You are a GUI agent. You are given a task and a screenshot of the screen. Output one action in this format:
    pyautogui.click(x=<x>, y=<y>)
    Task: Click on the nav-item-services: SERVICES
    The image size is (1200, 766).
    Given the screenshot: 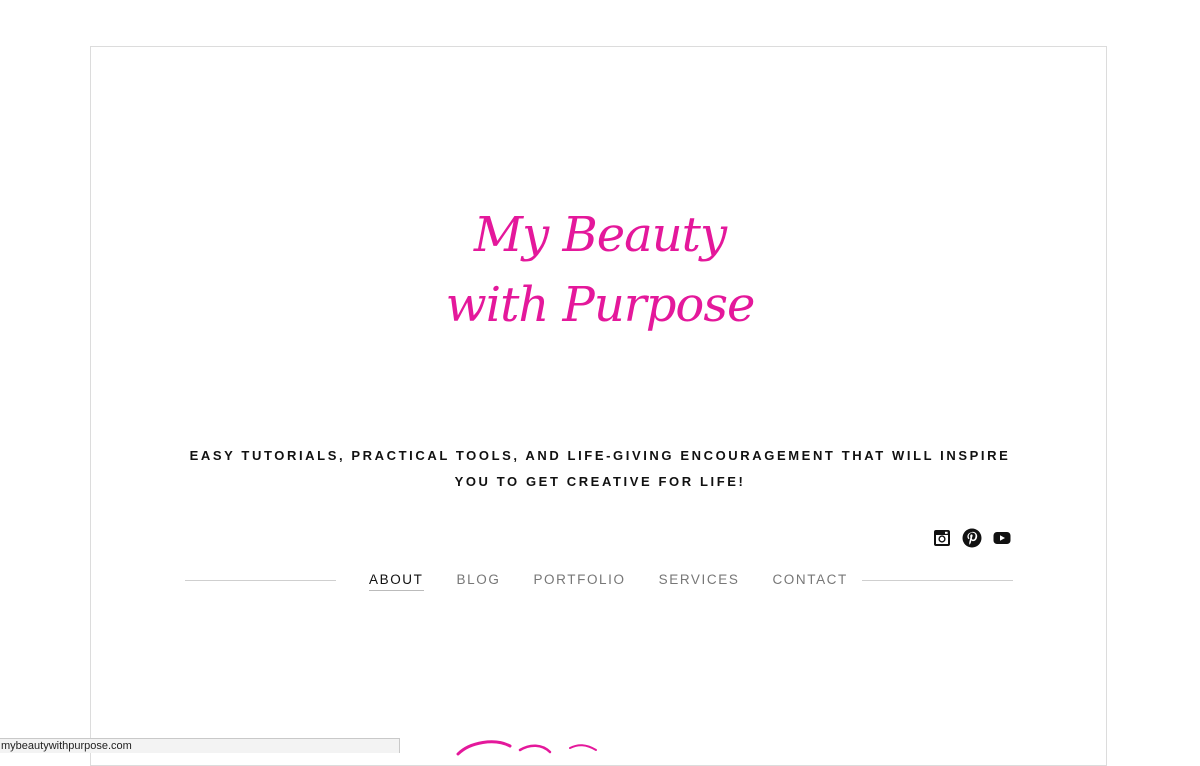 What is the action you would take?
    pyautogui.click(x=699, y=581)
    